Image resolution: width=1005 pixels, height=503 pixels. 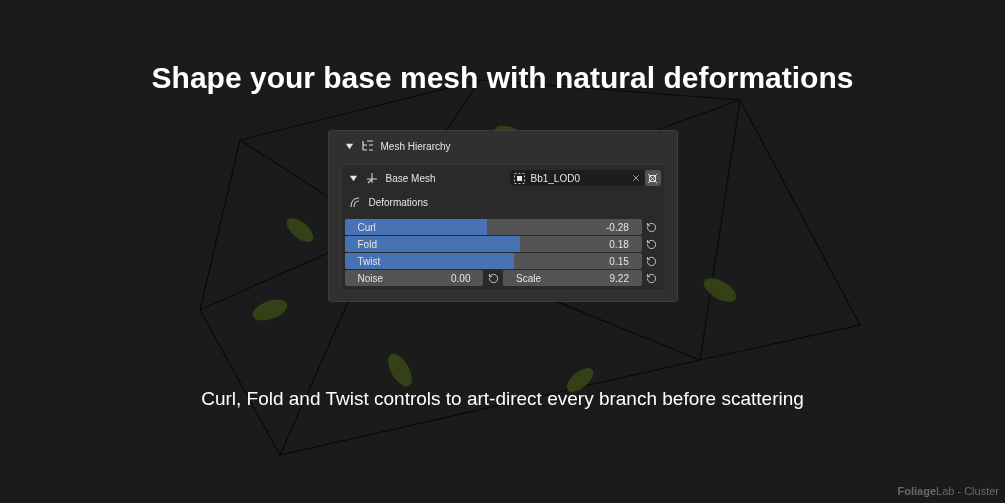 What do you see at coordinates (410, 178) in the screenshot?
I see `base-mesh-label: Base Mesh` at bounding box center [410, 178].